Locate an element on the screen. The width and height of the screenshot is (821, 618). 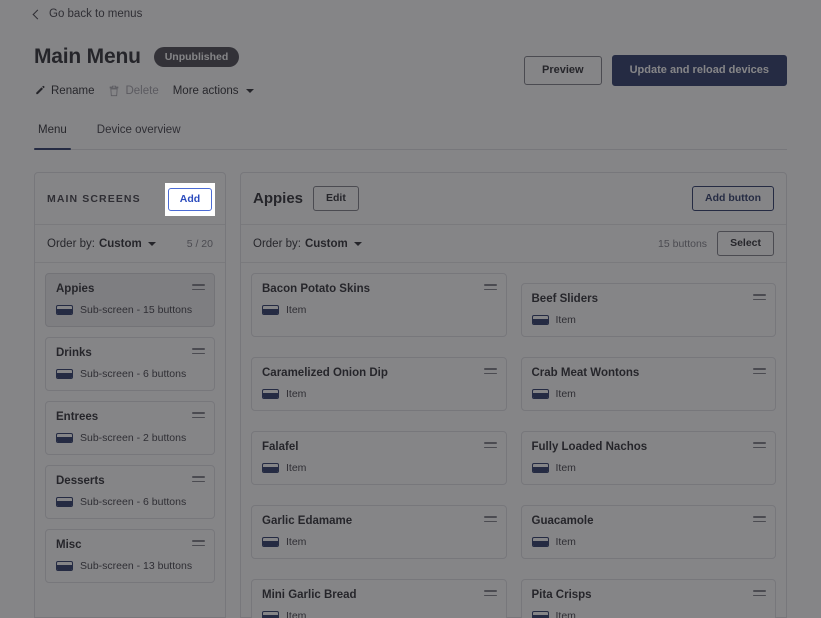
preview-button: Preview is located at coordinates (563, 71).